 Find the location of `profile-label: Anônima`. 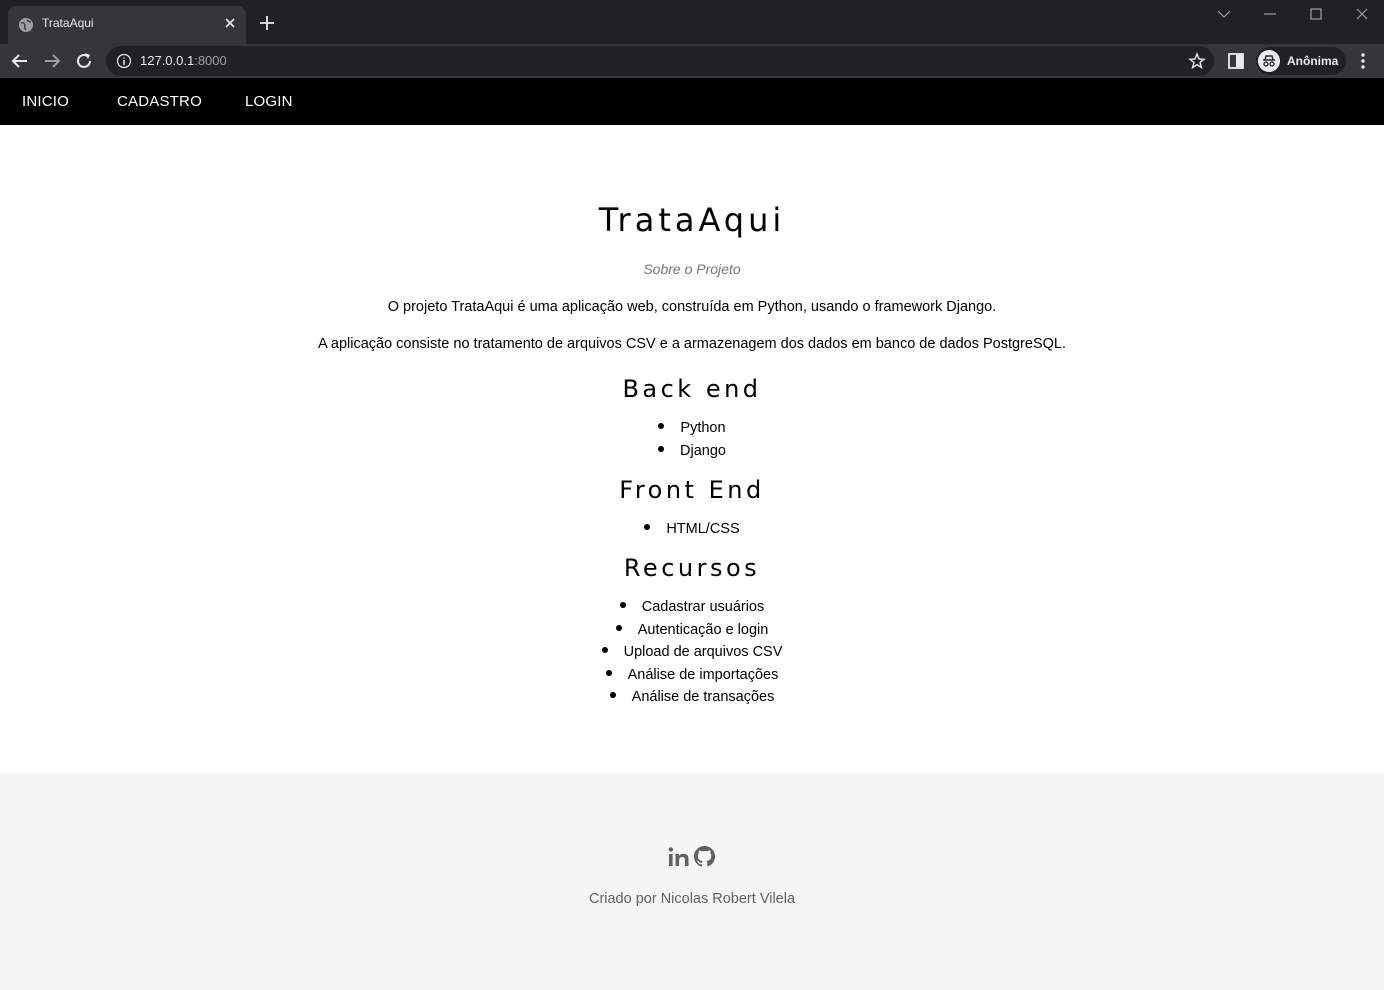

profile-label: Anônima is located at coordinates (1313, 61).